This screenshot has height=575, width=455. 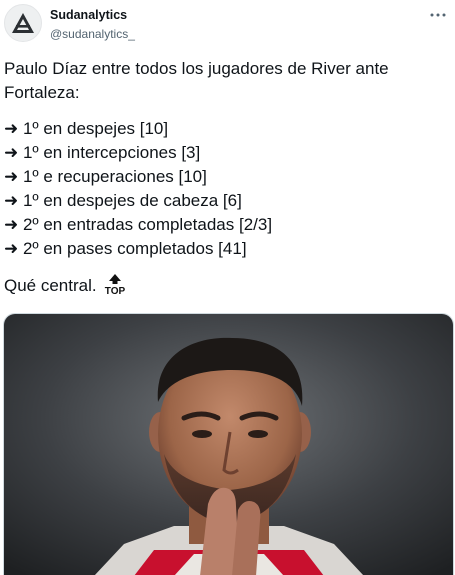 I want to click on top-arrow-emoji-icon: TOP, so click(x=115, y=287).